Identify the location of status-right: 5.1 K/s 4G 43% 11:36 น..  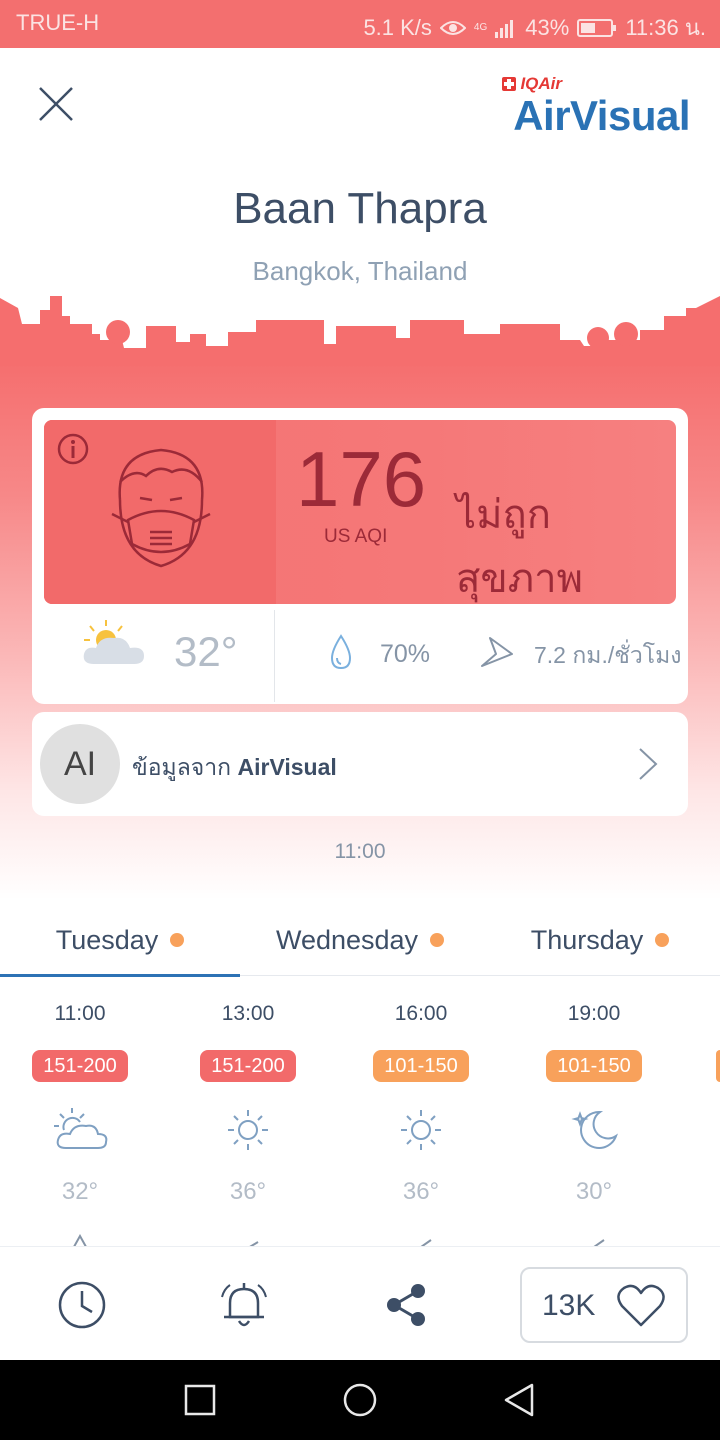
(534, 27).